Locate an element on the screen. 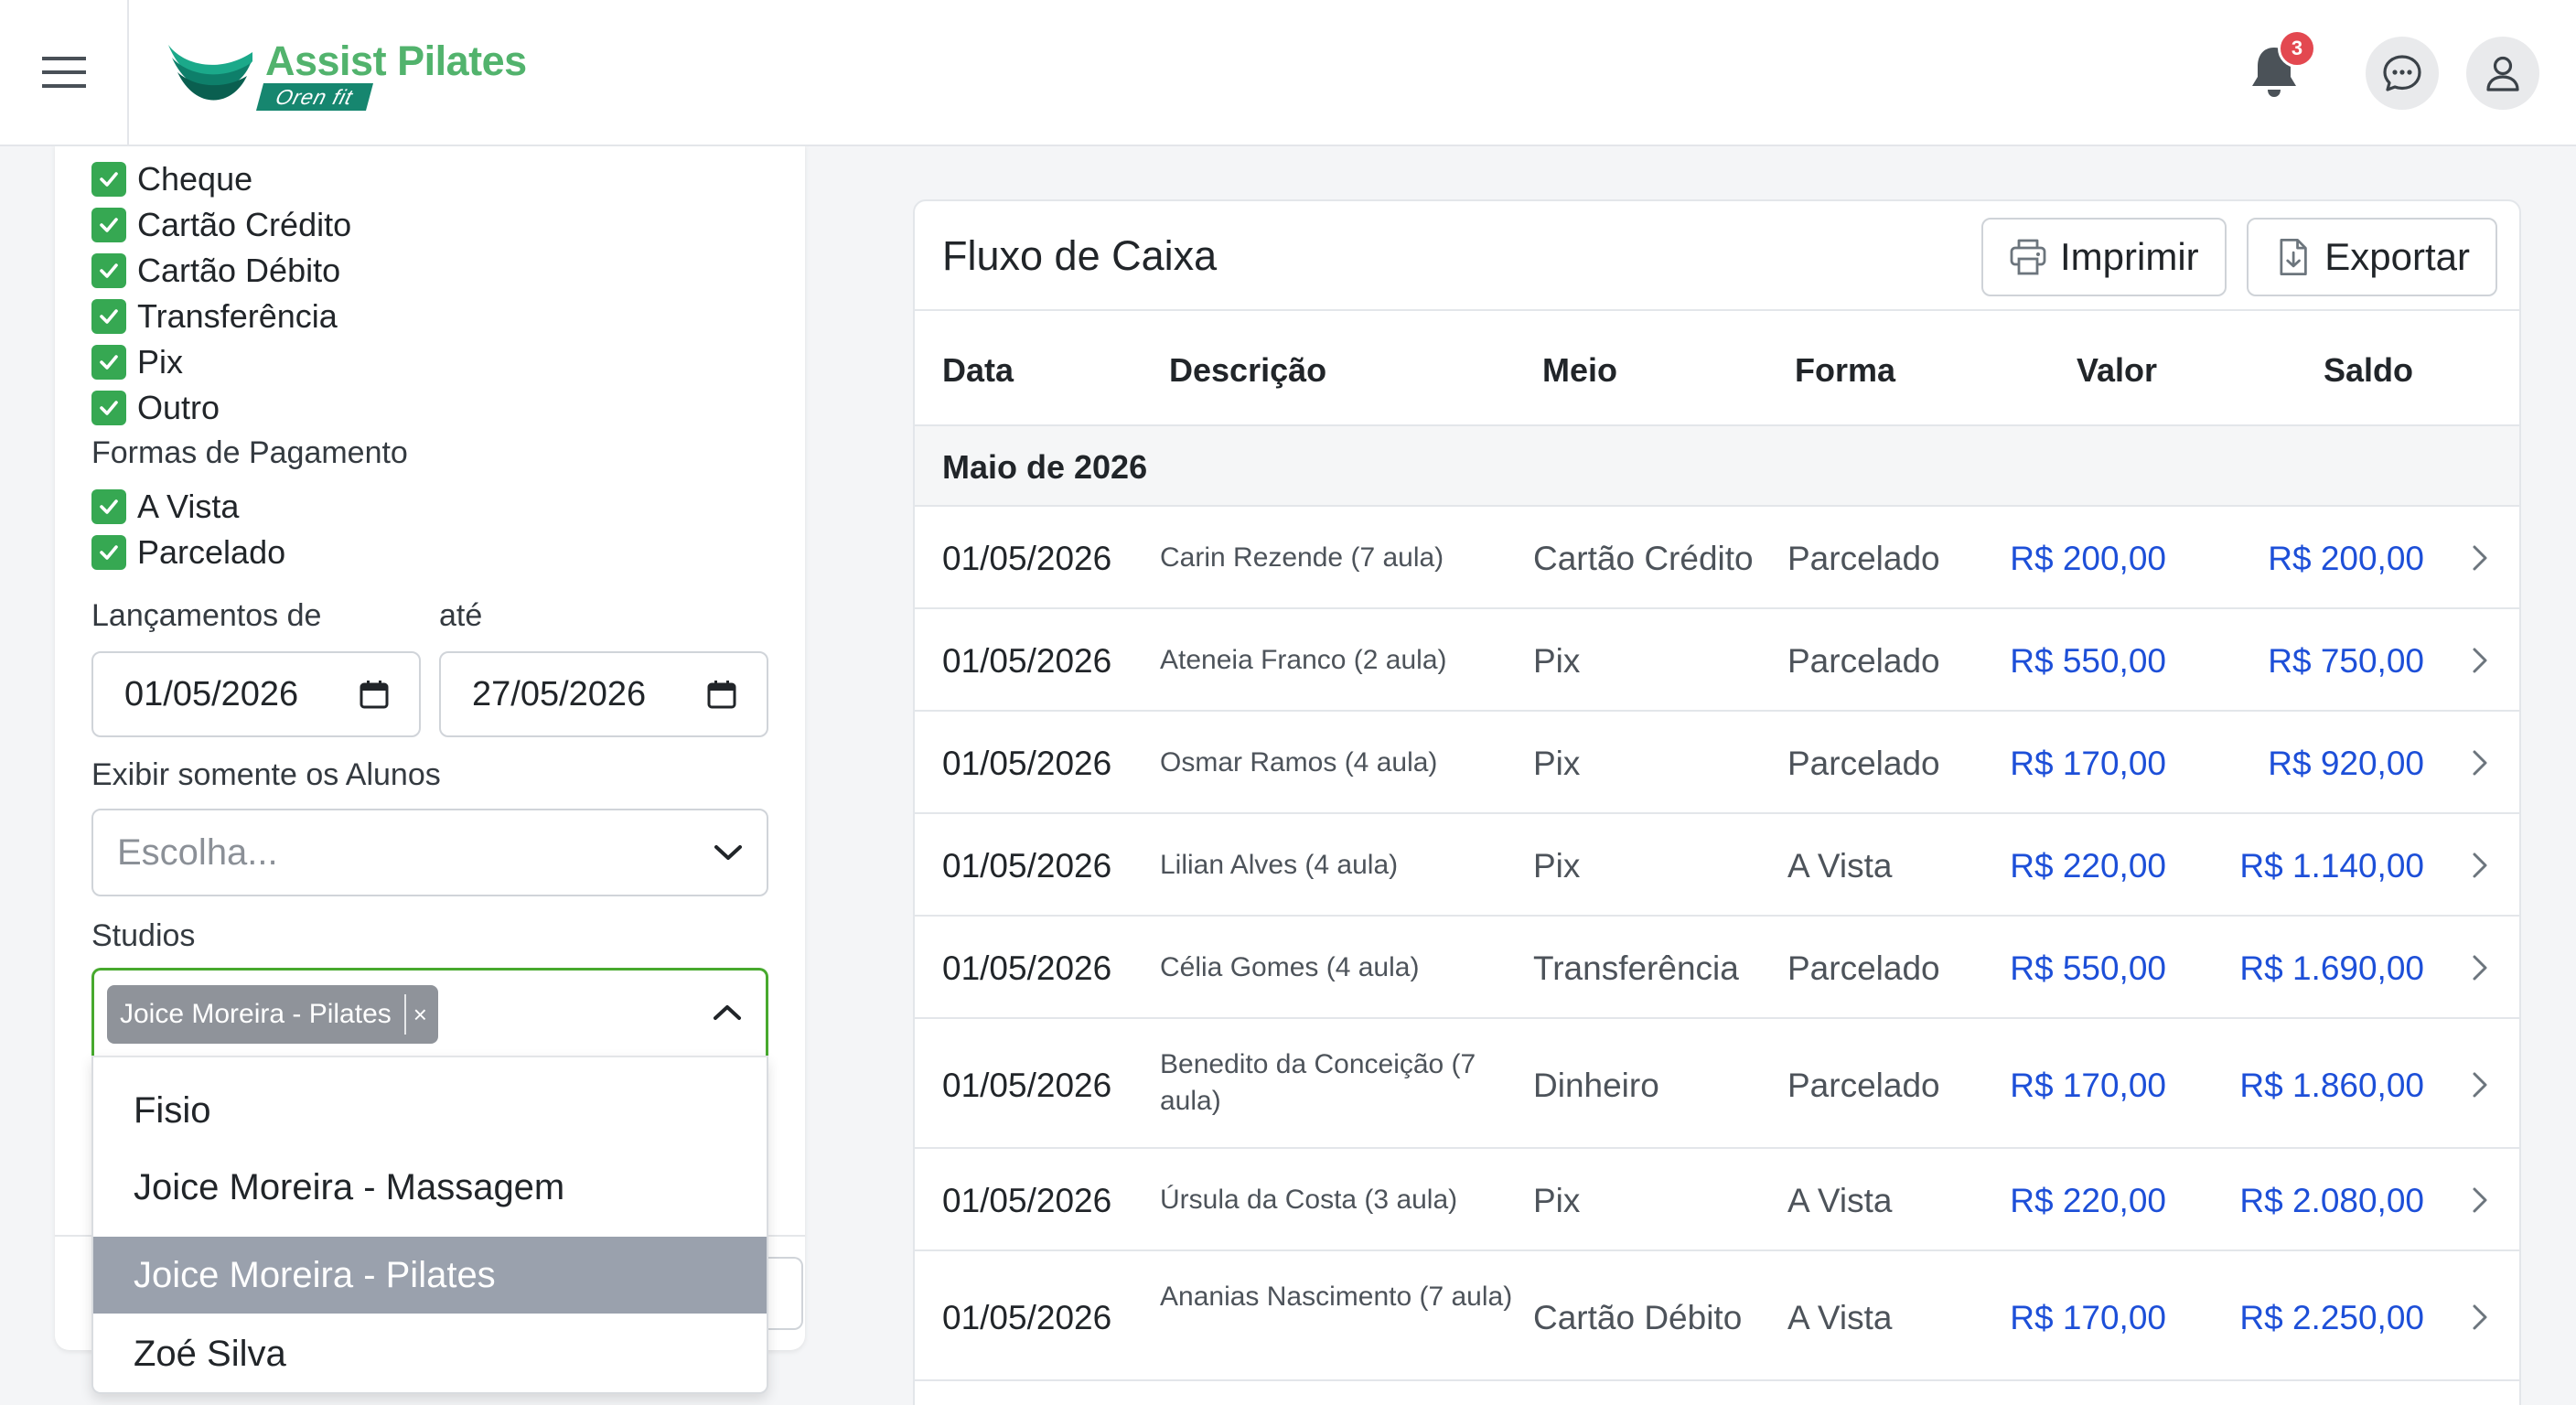  export-button-label: Exportar is located at coordinates (2397, 256).